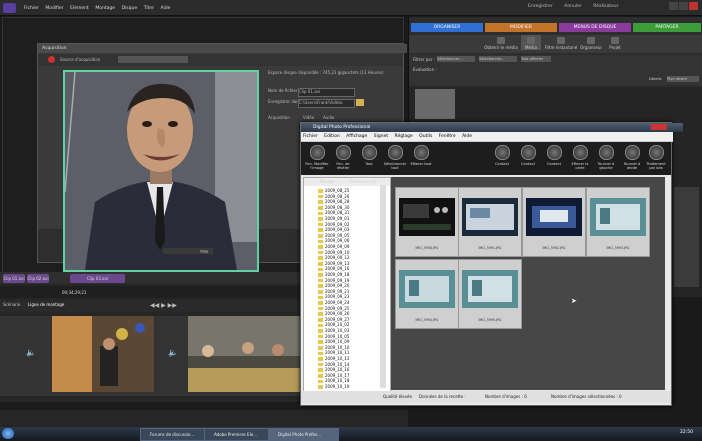 Image resolution: width=702 pixels, height=441 pixels. I want to click on thumbnail-2: IMG_3991.JPG, so click(490, 222).